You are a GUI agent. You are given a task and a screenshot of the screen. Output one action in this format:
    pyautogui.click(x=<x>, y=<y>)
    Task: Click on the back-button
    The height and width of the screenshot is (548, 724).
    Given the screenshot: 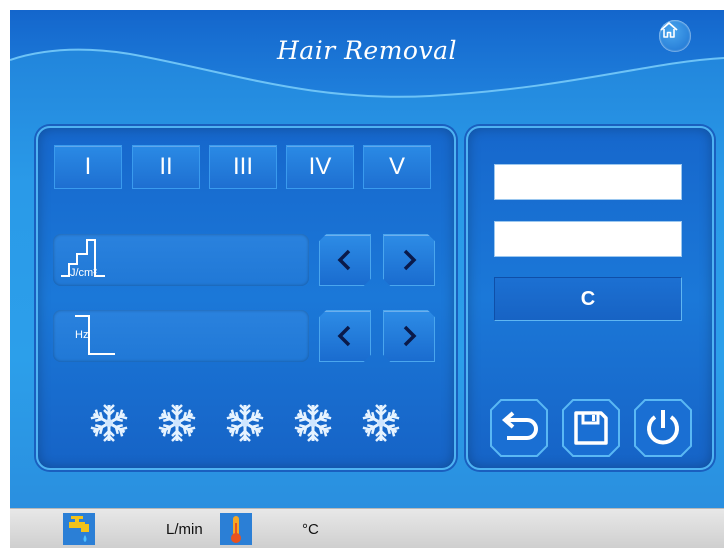 What is the action you would take?
    pyautogui.click(x=519, y=428)
    